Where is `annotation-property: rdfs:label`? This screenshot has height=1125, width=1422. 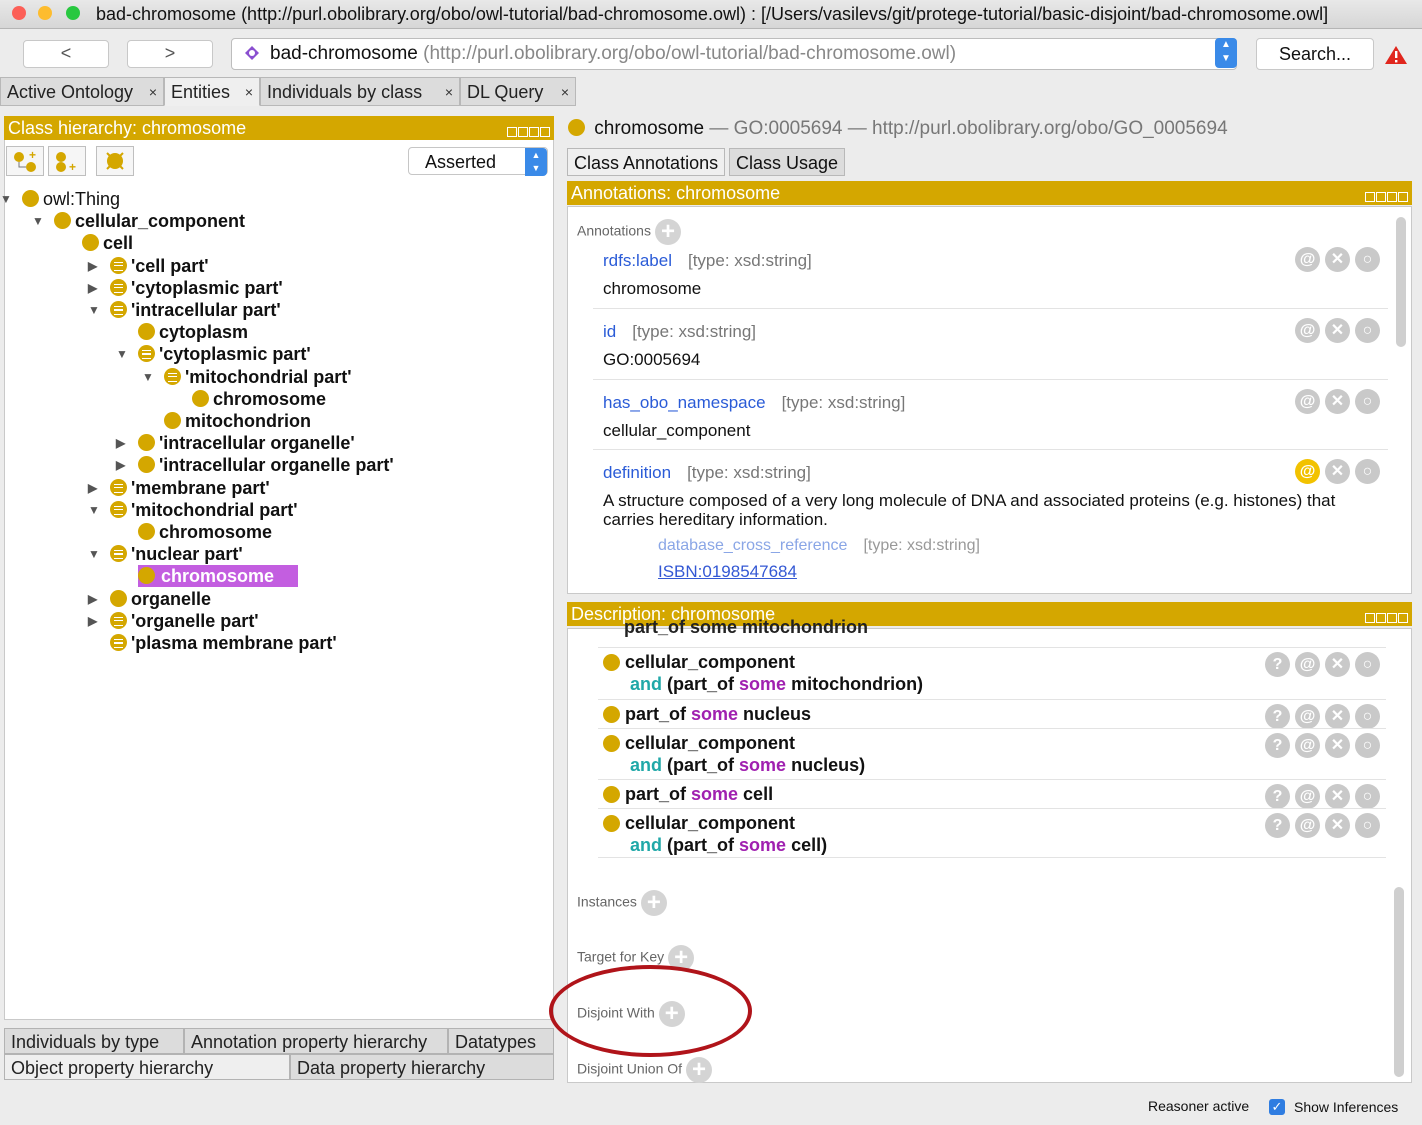
annotation-property: rdfs:label is located at coordinates (637, 260).